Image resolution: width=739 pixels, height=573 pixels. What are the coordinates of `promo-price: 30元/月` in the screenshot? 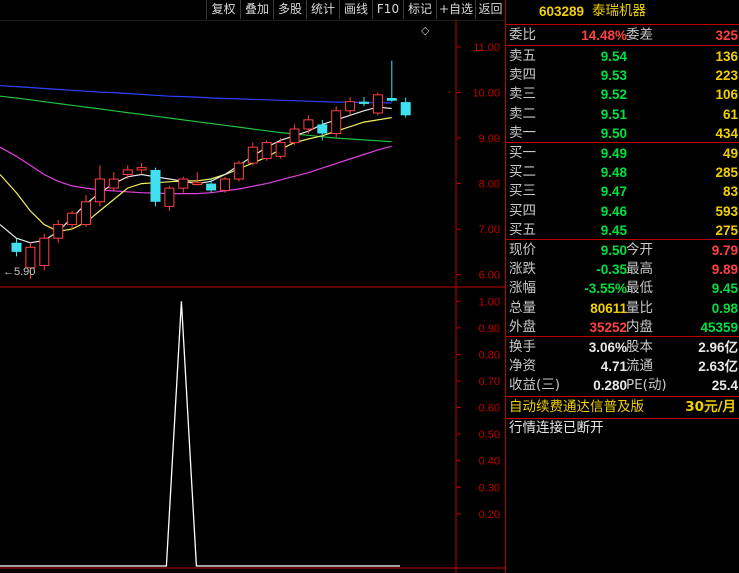 It's located at (710, 407).